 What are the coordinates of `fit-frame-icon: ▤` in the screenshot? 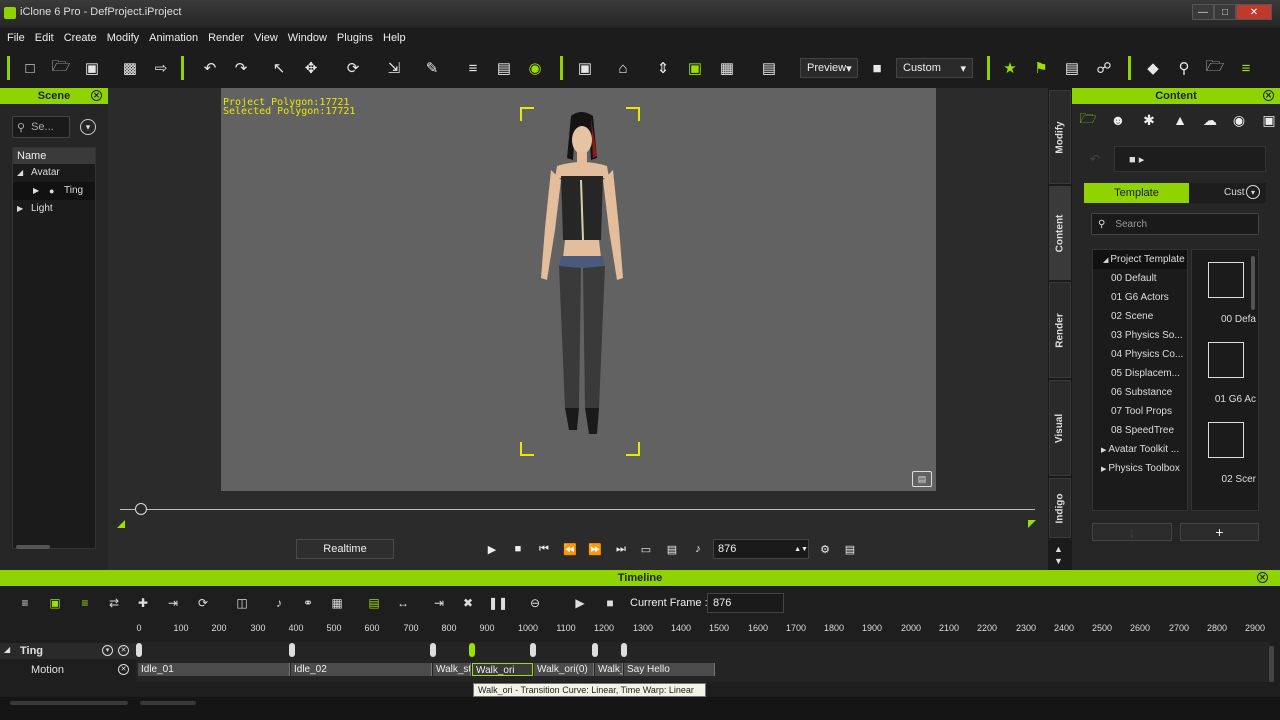 It's located at (374, 603).